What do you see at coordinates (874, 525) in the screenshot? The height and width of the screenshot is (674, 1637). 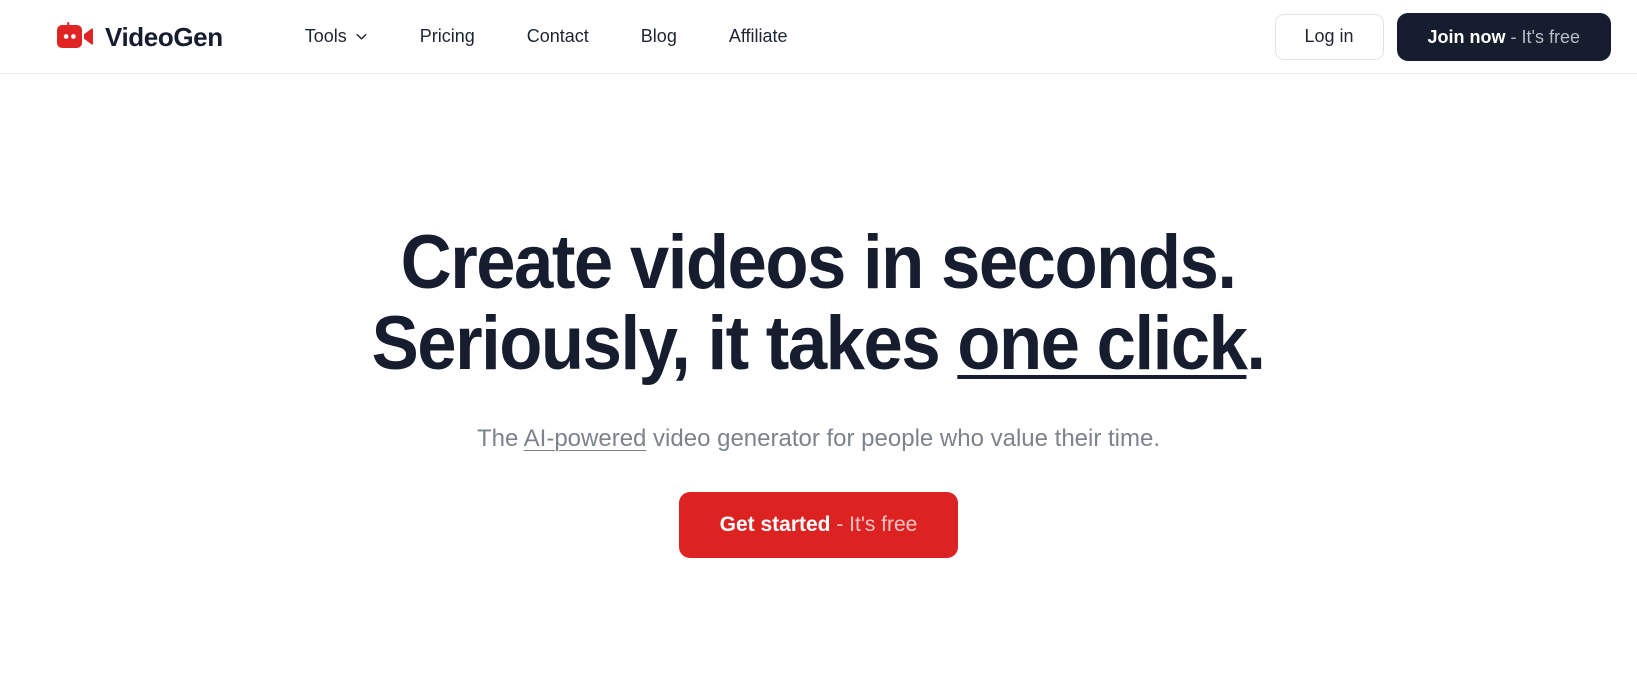 I see `get-started-sublabel: - It's free` at bounding box center [874, 525].